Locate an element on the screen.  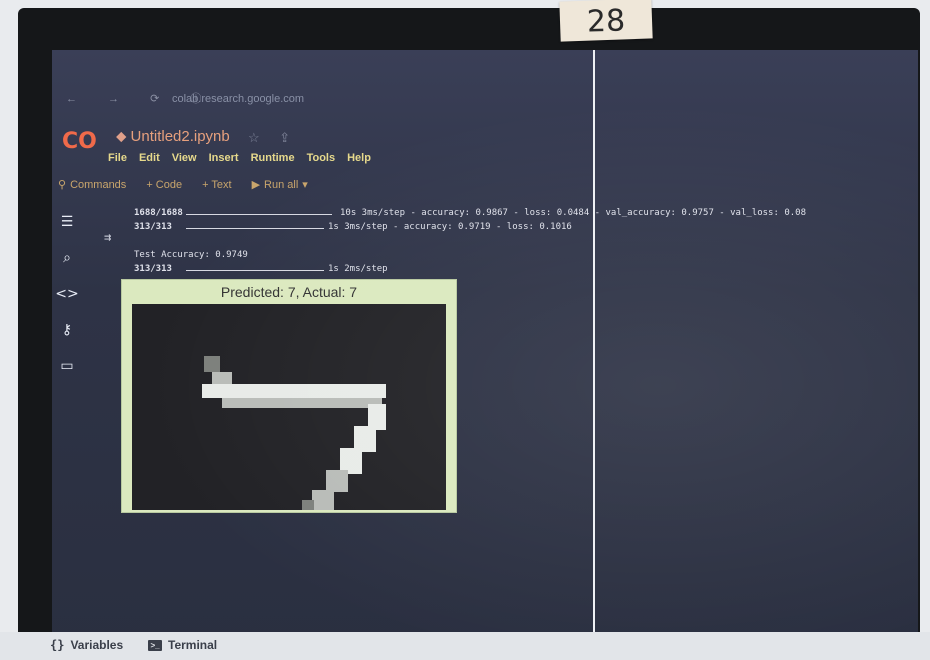
mnist-digit-image is located at coordinates (289, 407).